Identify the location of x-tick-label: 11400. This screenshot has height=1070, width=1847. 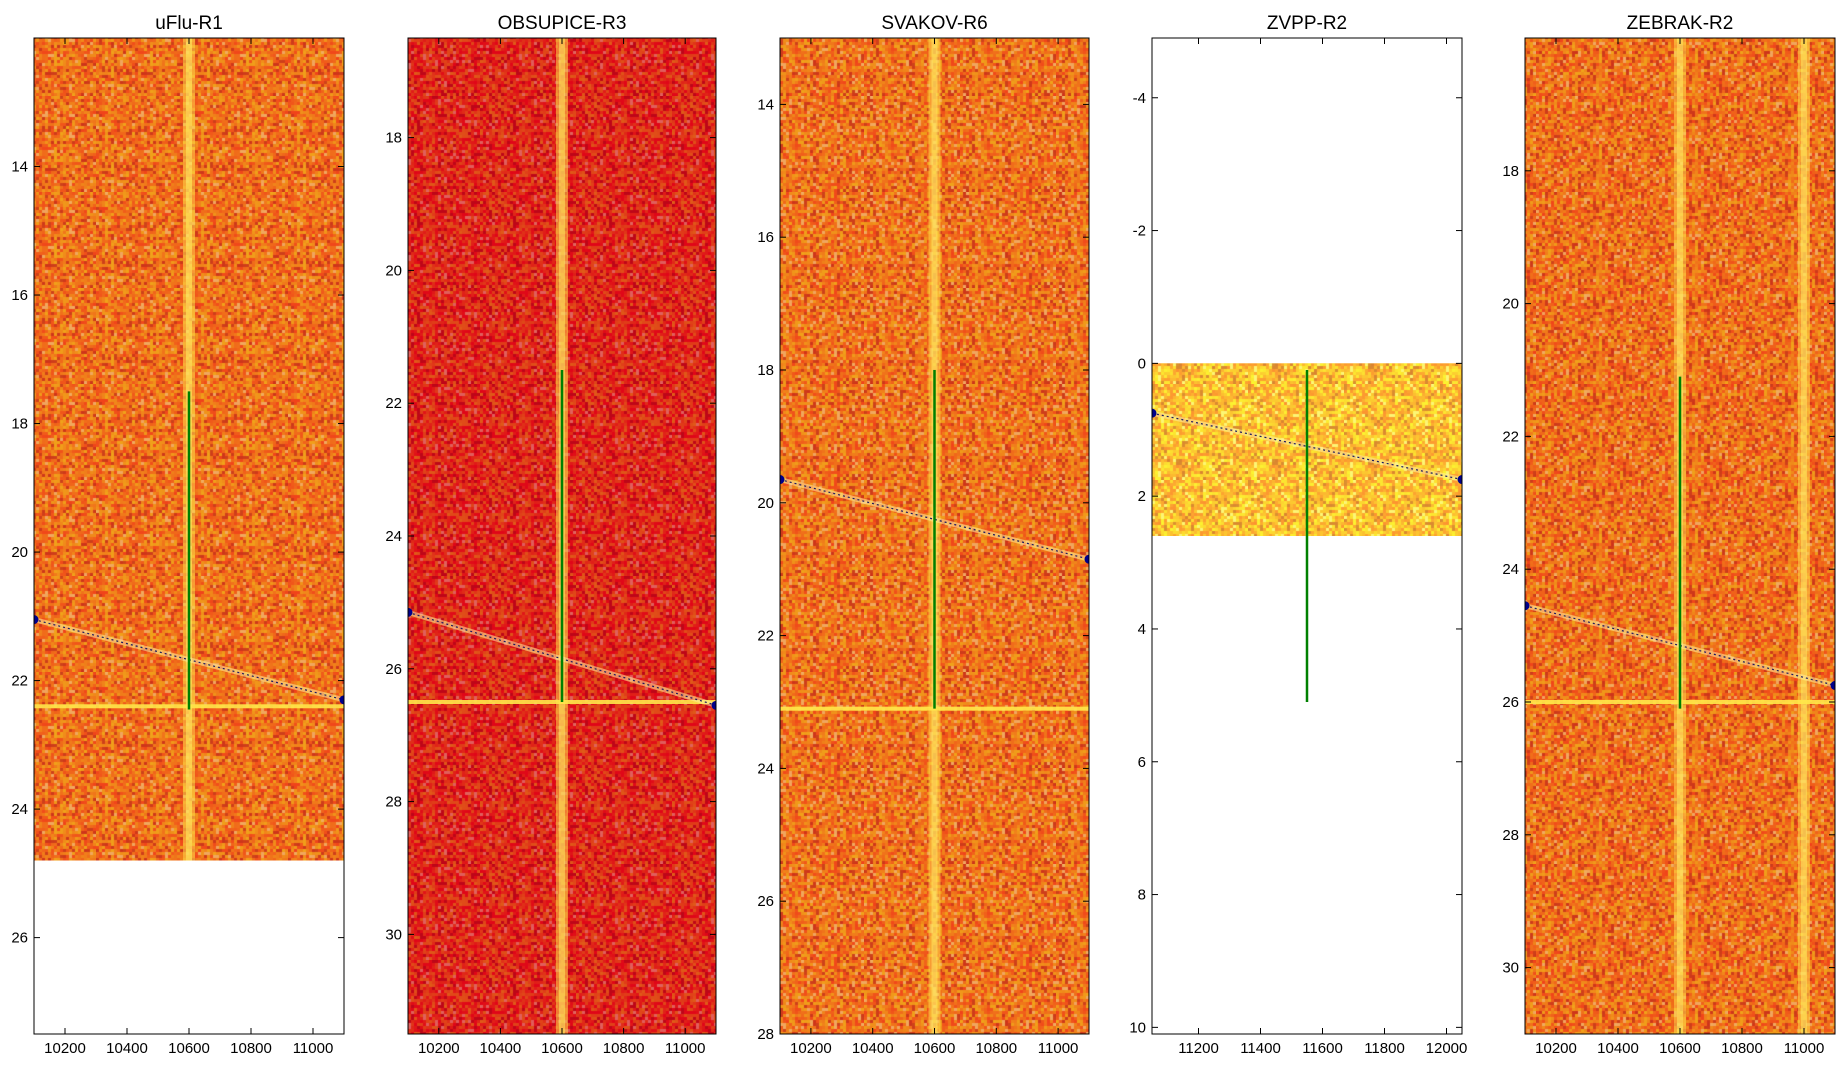
(1260, 1048).